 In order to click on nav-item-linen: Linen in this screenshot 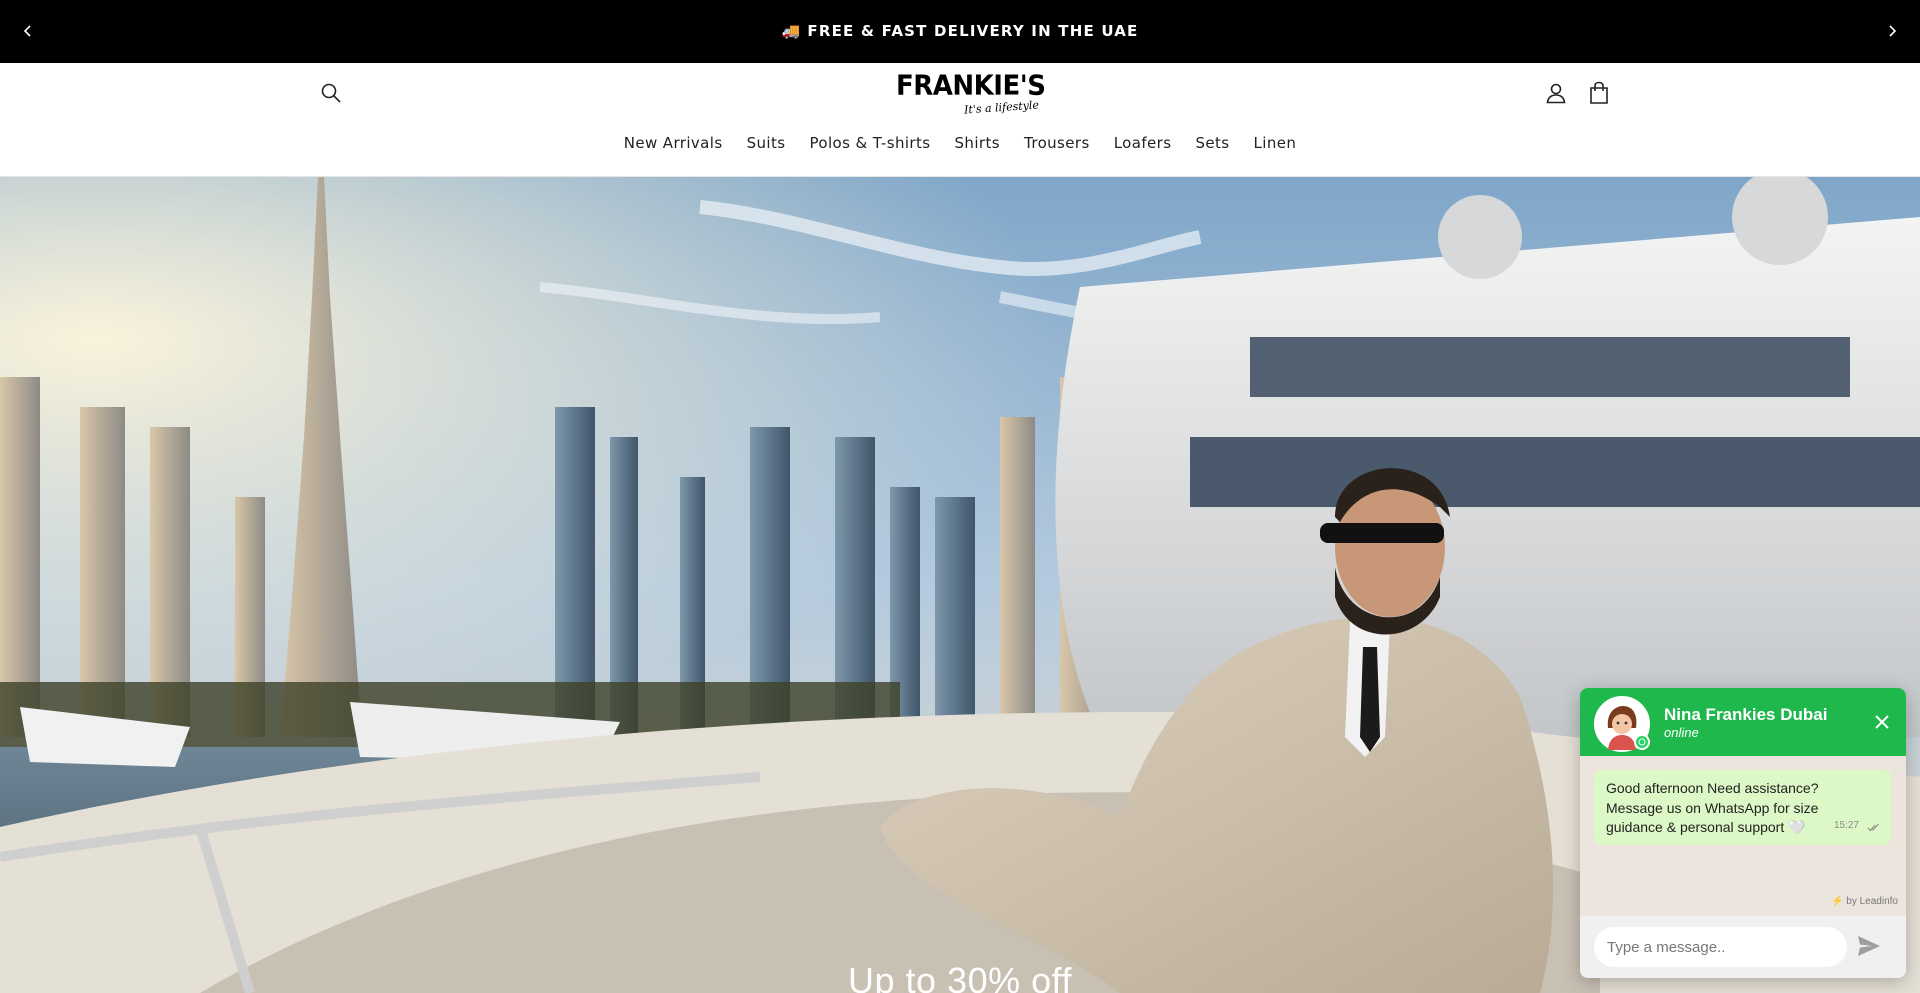, I will do `click(1275, 143)`.